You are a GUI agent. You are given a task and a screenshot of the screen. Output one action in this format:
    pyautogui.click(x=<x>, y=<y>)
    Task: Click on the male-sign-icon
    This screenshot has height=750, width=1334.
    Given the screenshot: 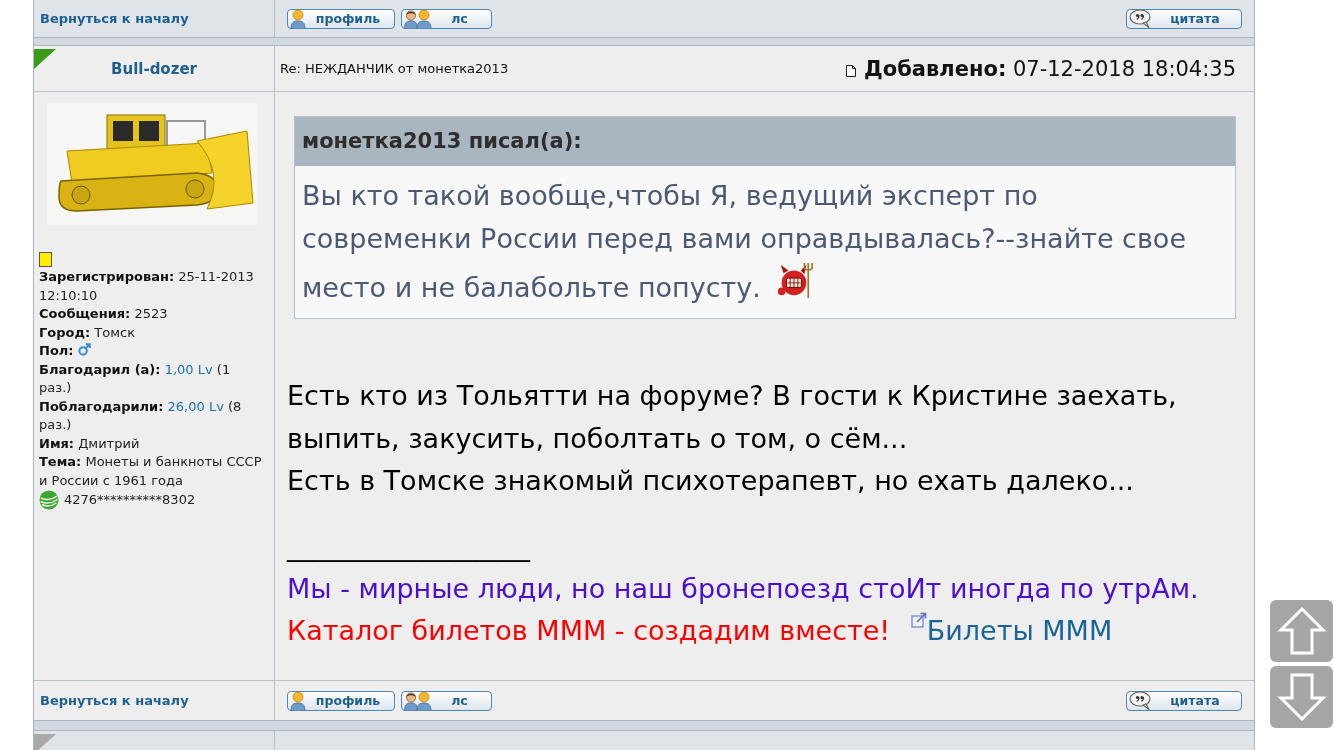 What is the action you would take?
    pyautogui.click(x=84, y=349)
    